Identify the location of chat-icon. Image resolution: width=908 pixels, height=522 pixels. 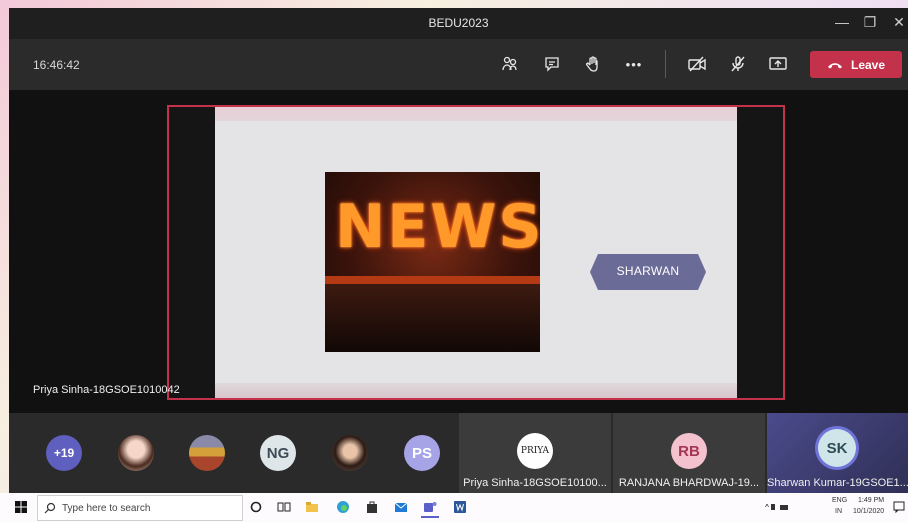
(552, 64).